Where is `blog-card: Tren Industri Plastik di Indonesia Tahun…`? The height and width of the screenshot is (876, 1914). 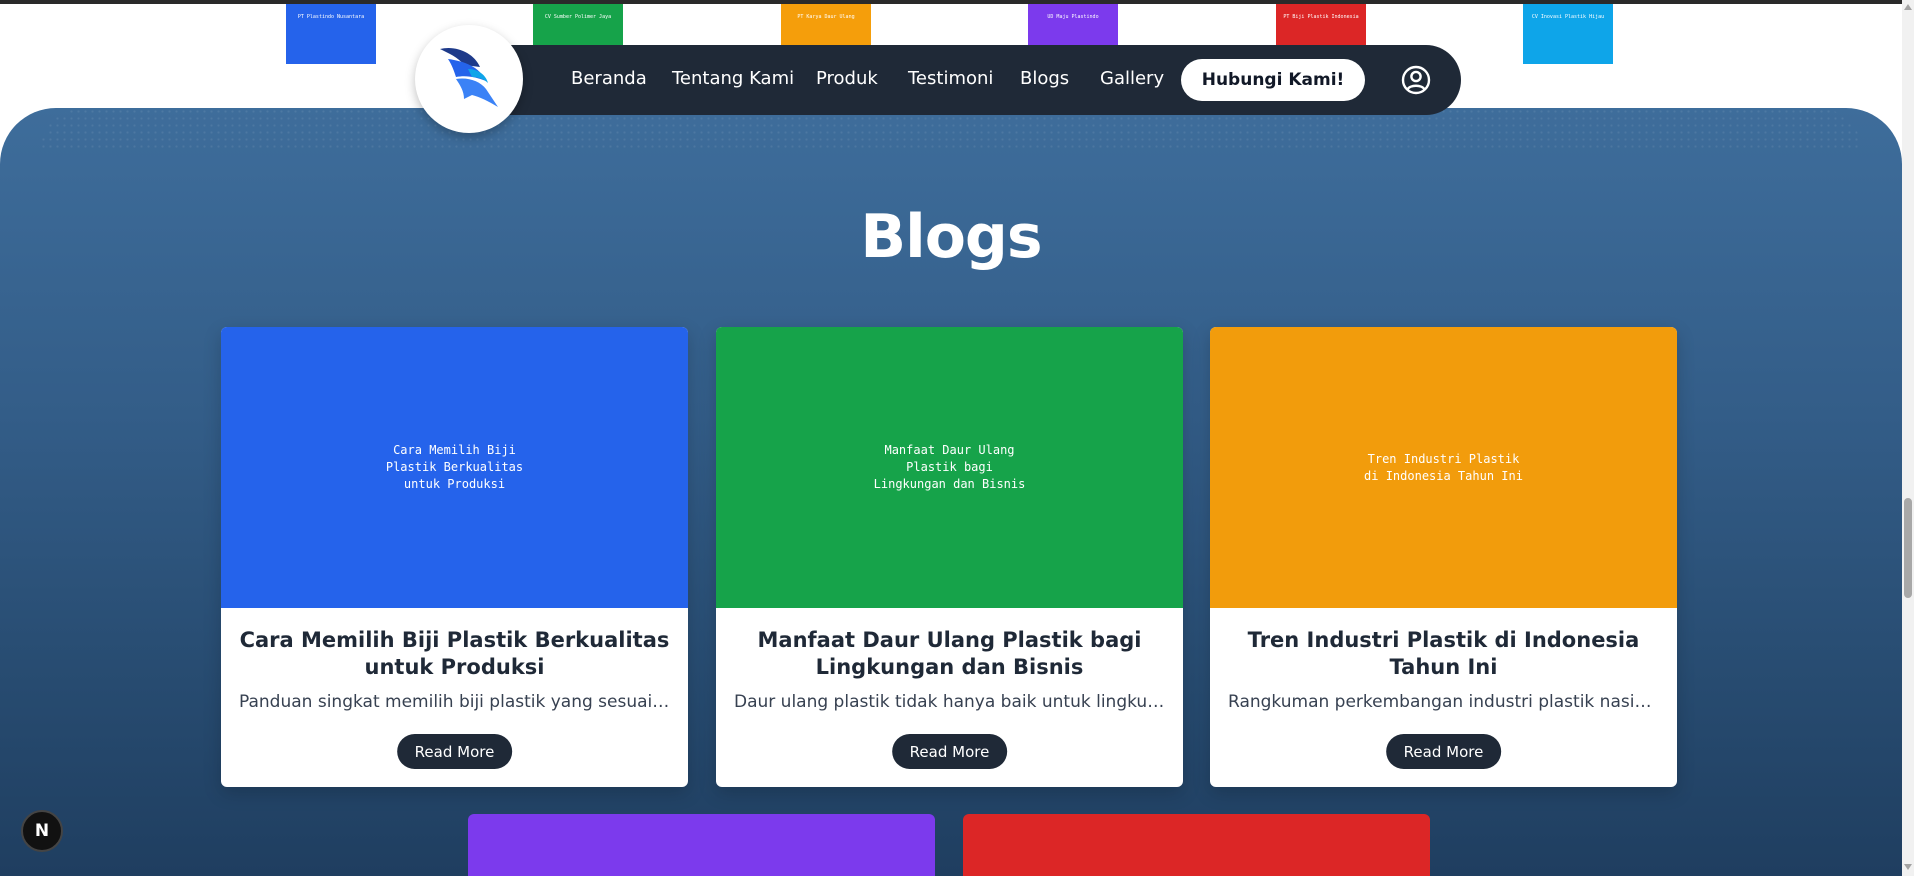 blog-card: Tren Industri Plastik di Indonesia Tahun… is located at coordinates (1443, 557).